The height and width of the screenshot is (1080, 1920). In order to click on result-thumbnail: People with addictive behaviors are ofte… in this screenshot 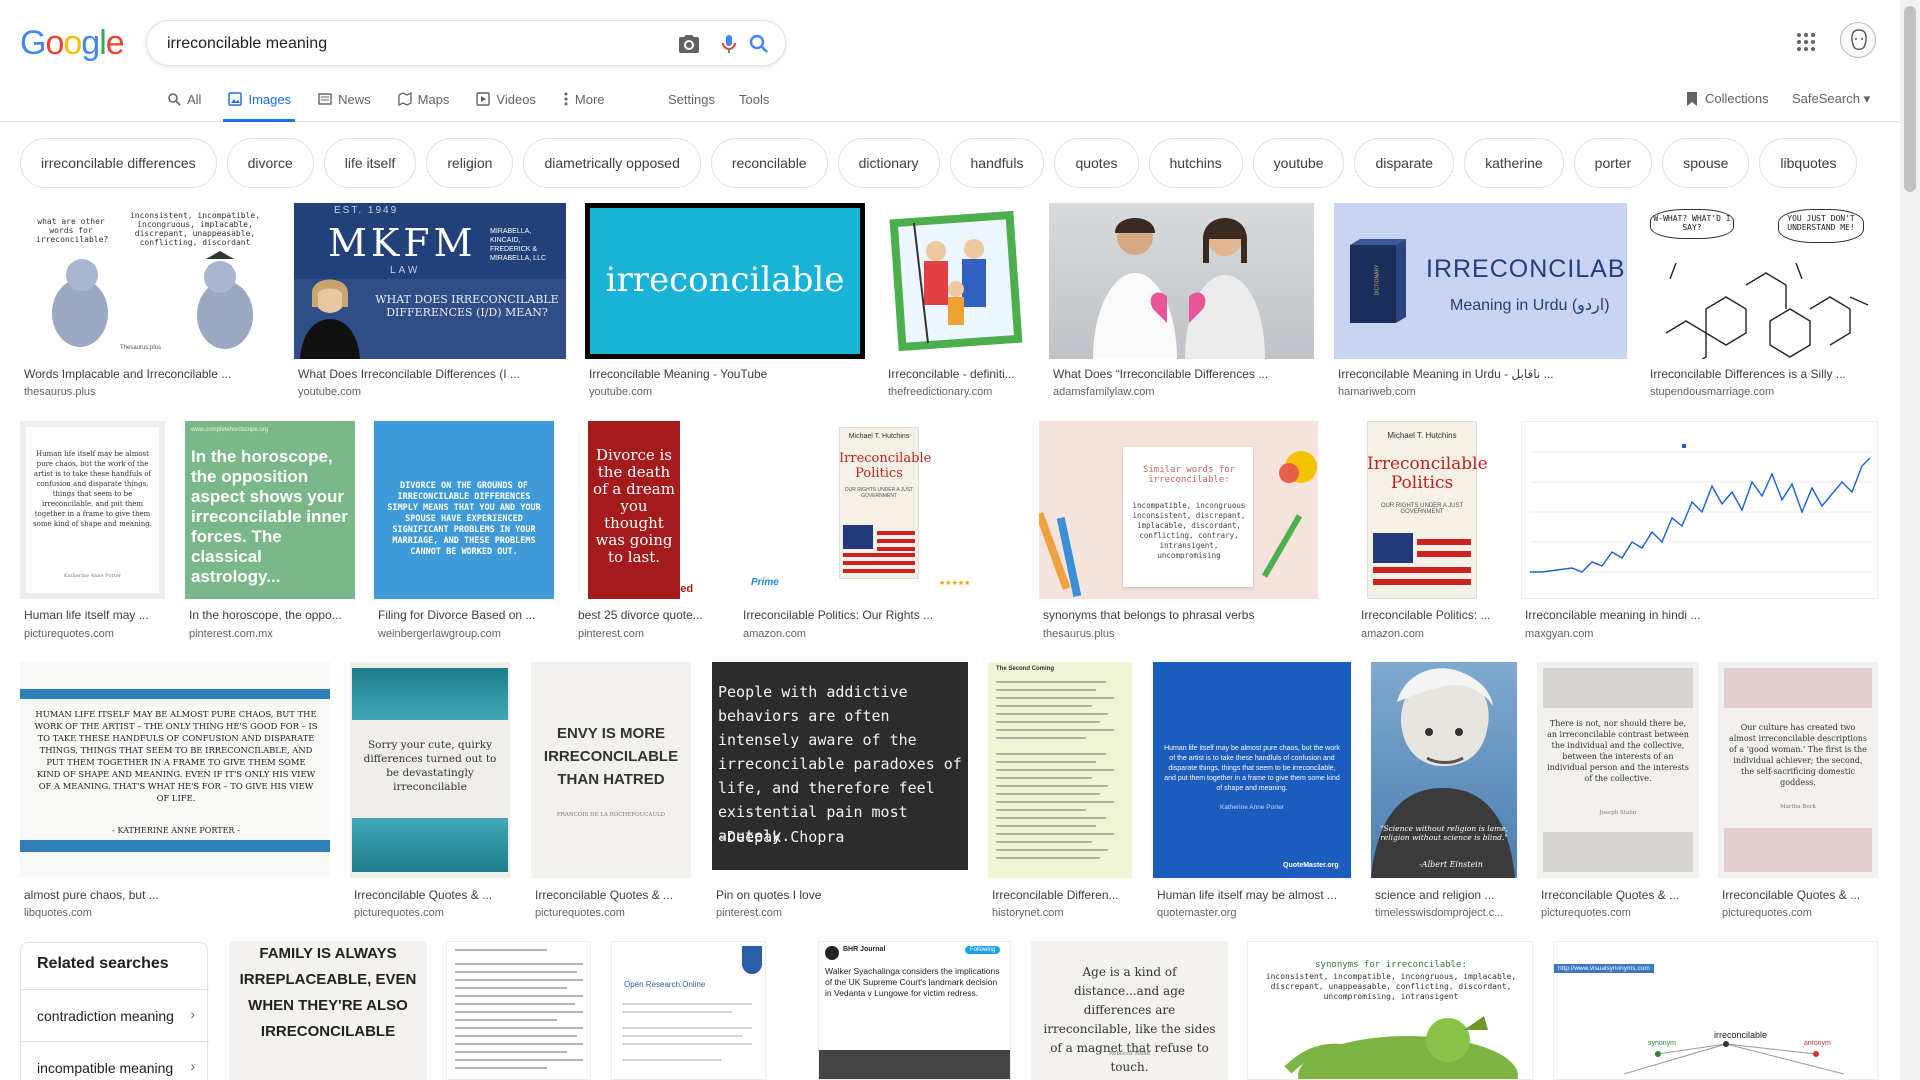, I will do `click(840, 766)`.